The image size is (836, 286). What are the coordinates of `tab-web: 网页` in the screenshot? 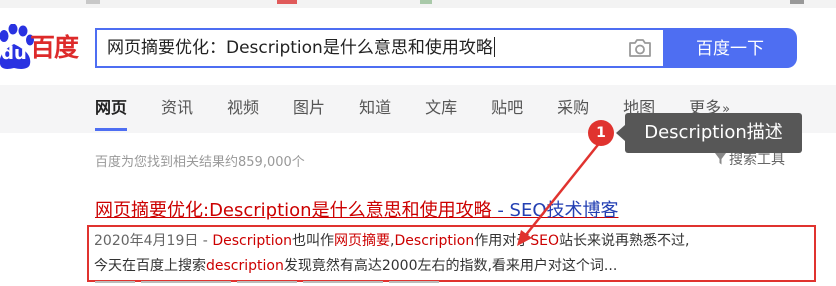 It's located at (111, 109).